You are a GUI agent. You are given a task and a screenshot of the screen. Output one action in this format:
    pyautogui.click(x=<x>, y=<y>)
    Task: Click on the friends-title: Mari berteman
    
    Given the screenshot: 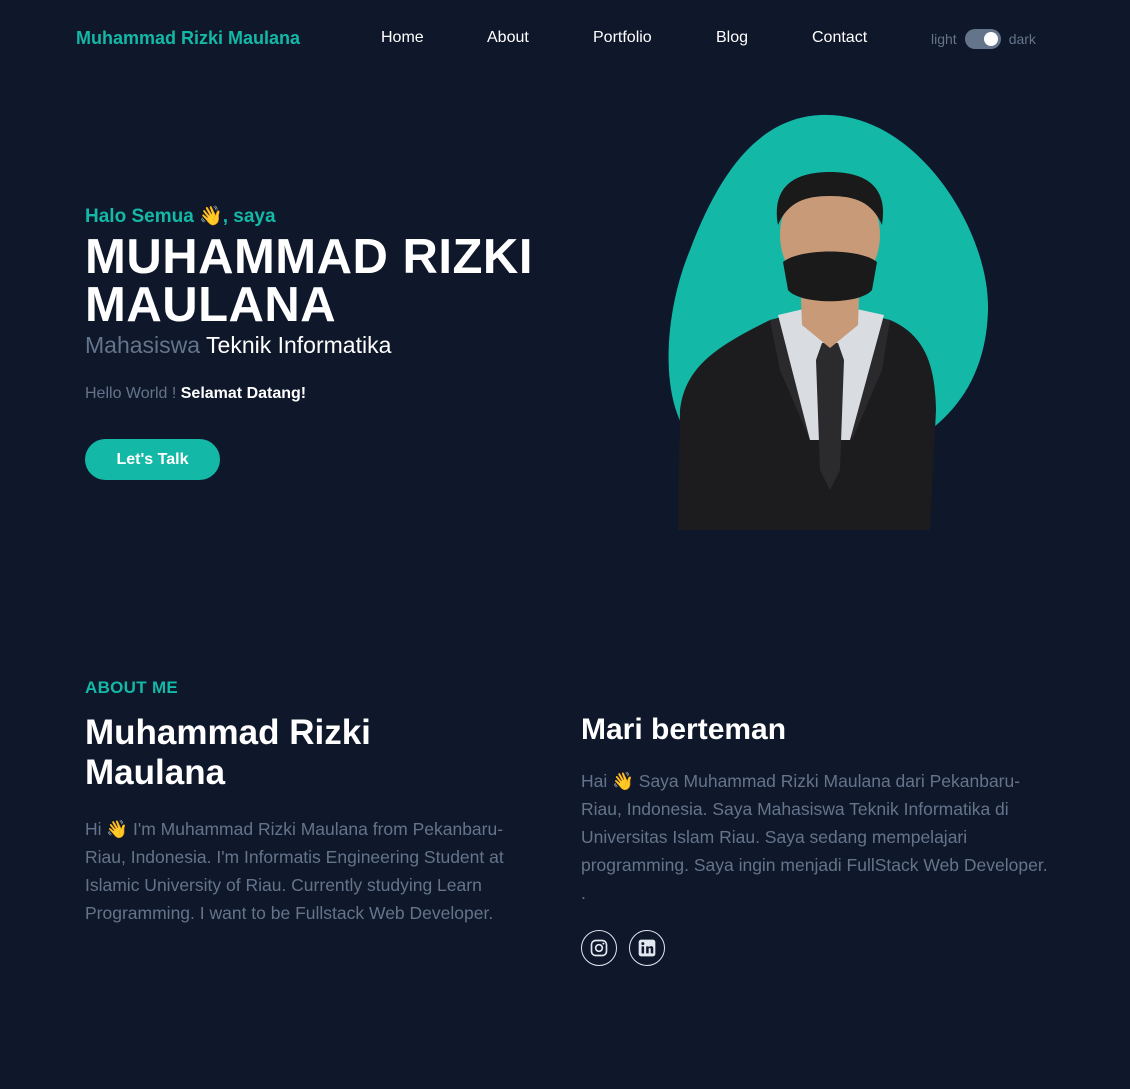 What is the action you would take?
    pyautogui.click(x=684, y=729)
    